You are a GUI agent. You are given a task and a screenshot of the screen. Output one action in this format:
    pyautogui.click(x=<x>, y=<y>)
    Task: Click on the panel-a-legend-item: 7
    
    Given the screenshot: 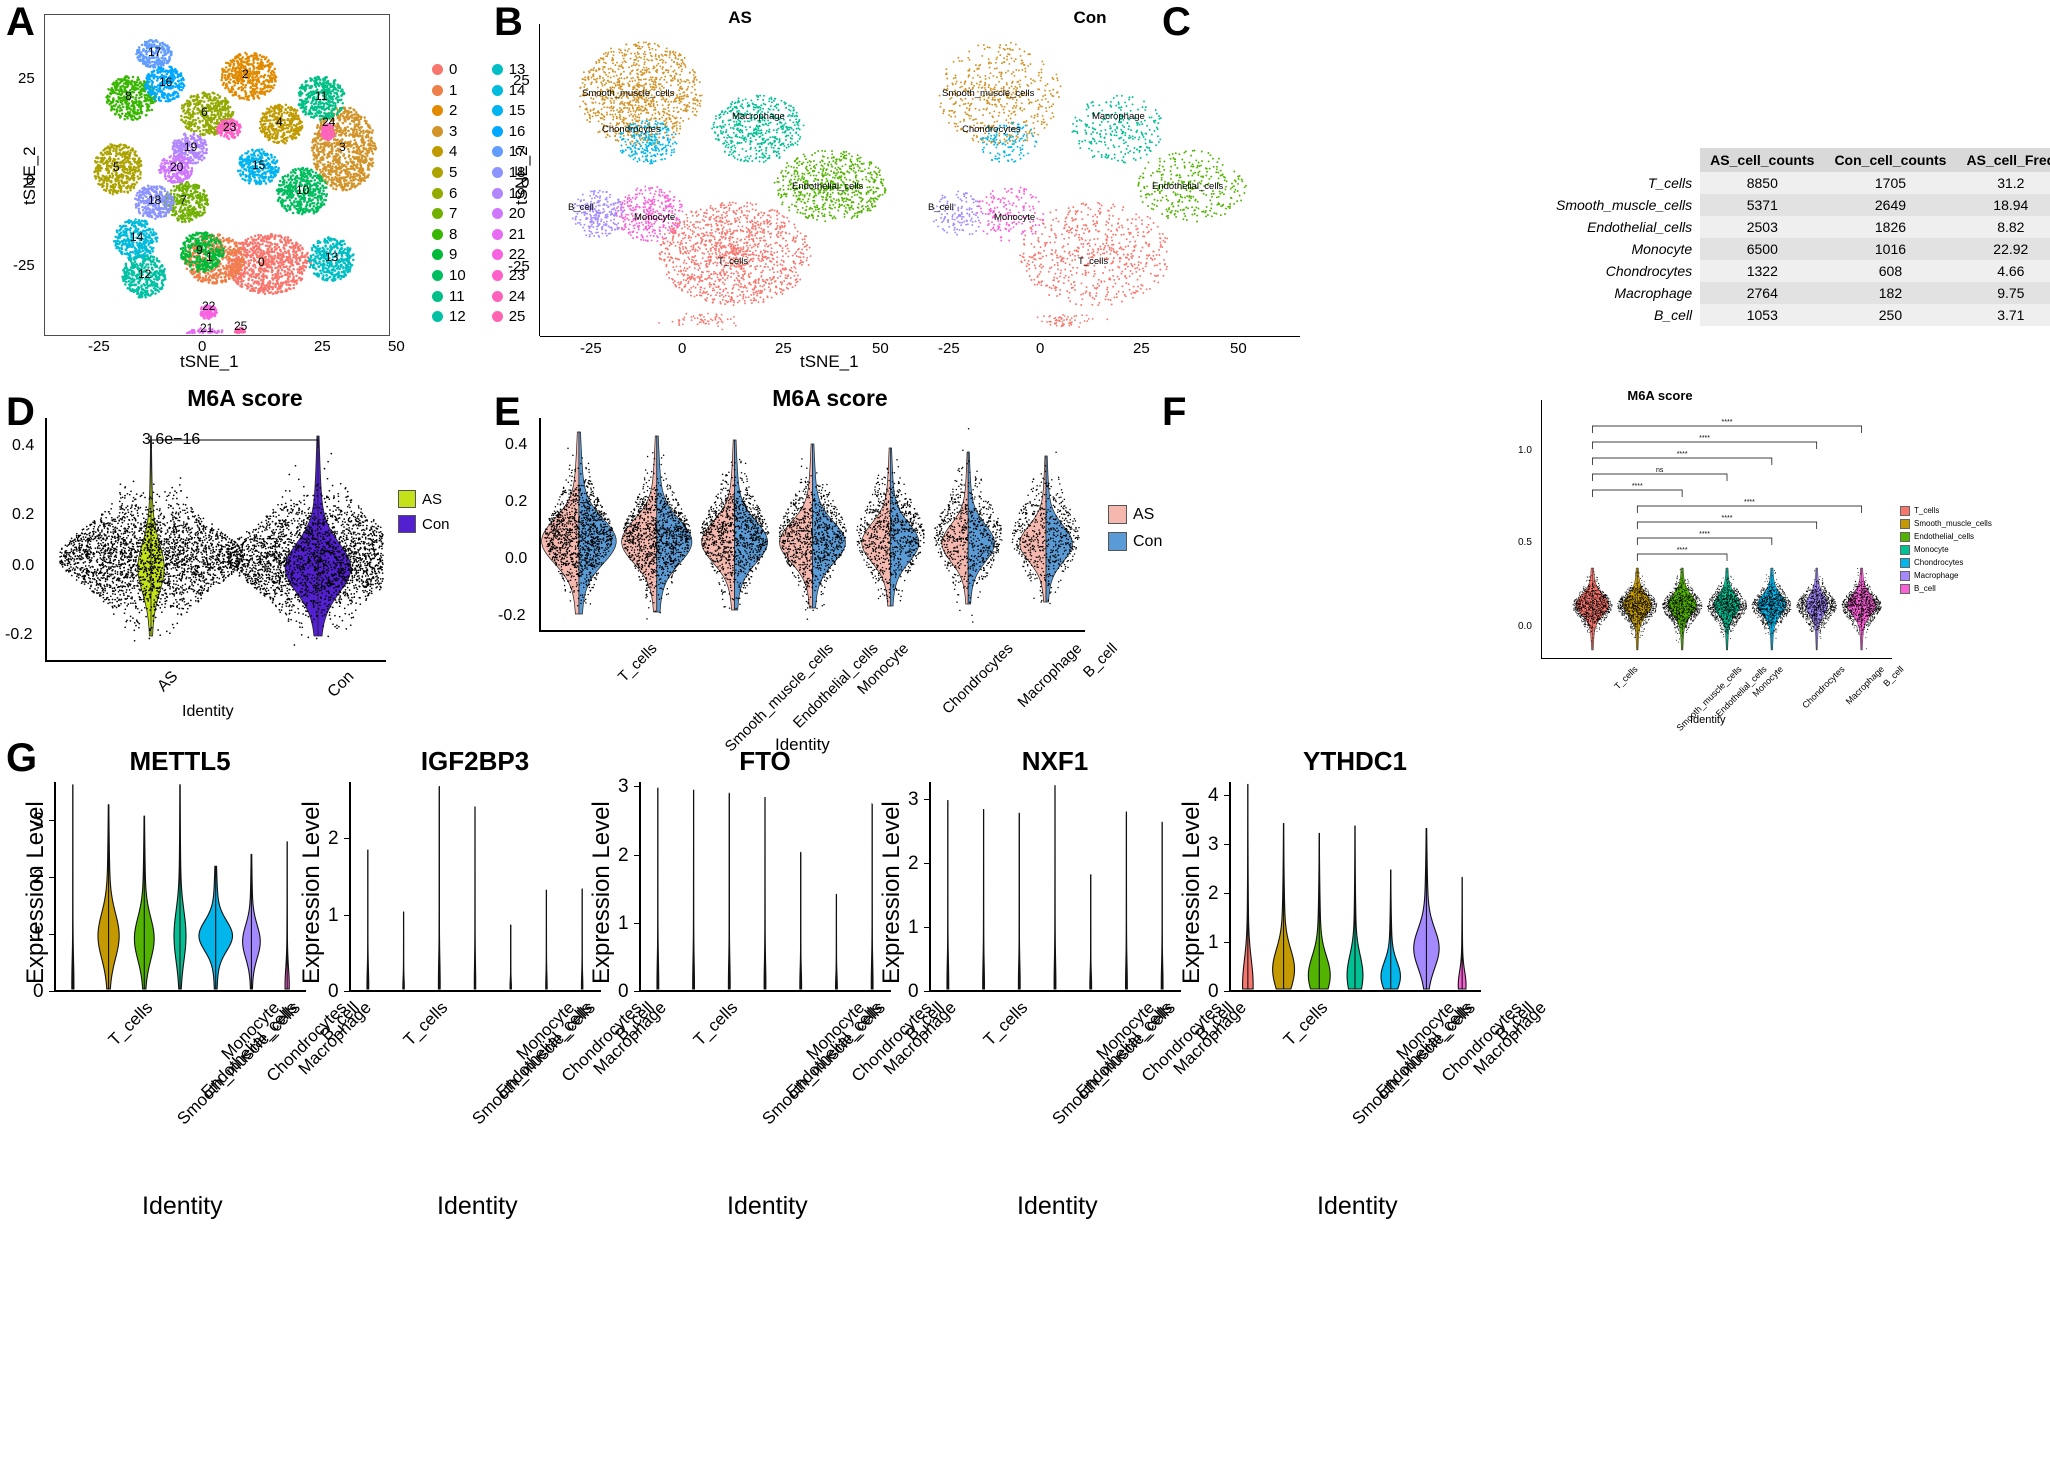 What is the action you would take?
    pyautogui.click(x=449, y=213)
    